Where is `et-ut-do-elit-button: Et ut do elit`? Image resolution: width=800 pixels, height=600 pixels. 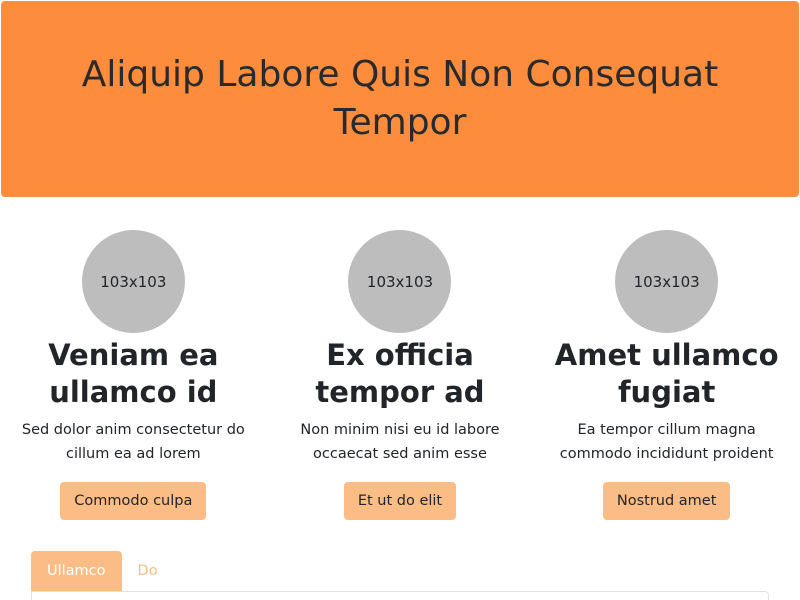 et-ut-do-elit-button: Et ut do elit is located at coordinates (400, 501).